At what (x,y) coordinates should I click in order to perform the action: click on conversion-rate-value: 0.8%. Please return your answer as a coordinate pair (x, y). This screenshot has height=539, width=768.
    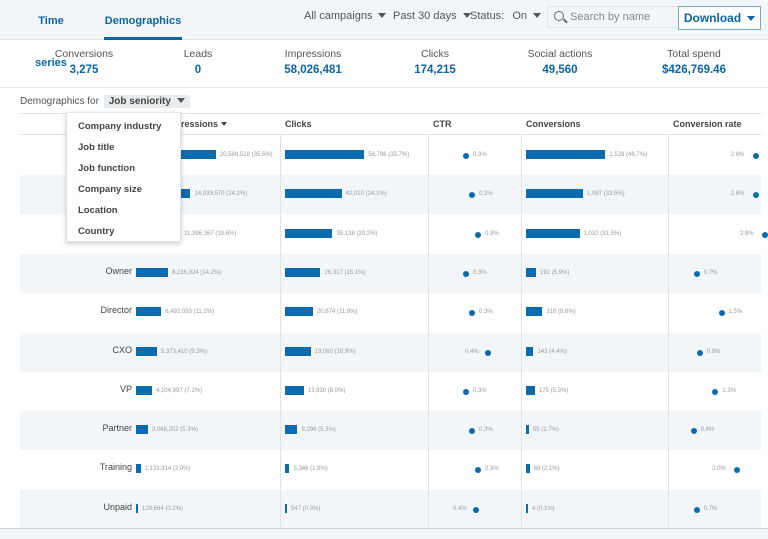
    Looking at the image, I should click on (713, 351).